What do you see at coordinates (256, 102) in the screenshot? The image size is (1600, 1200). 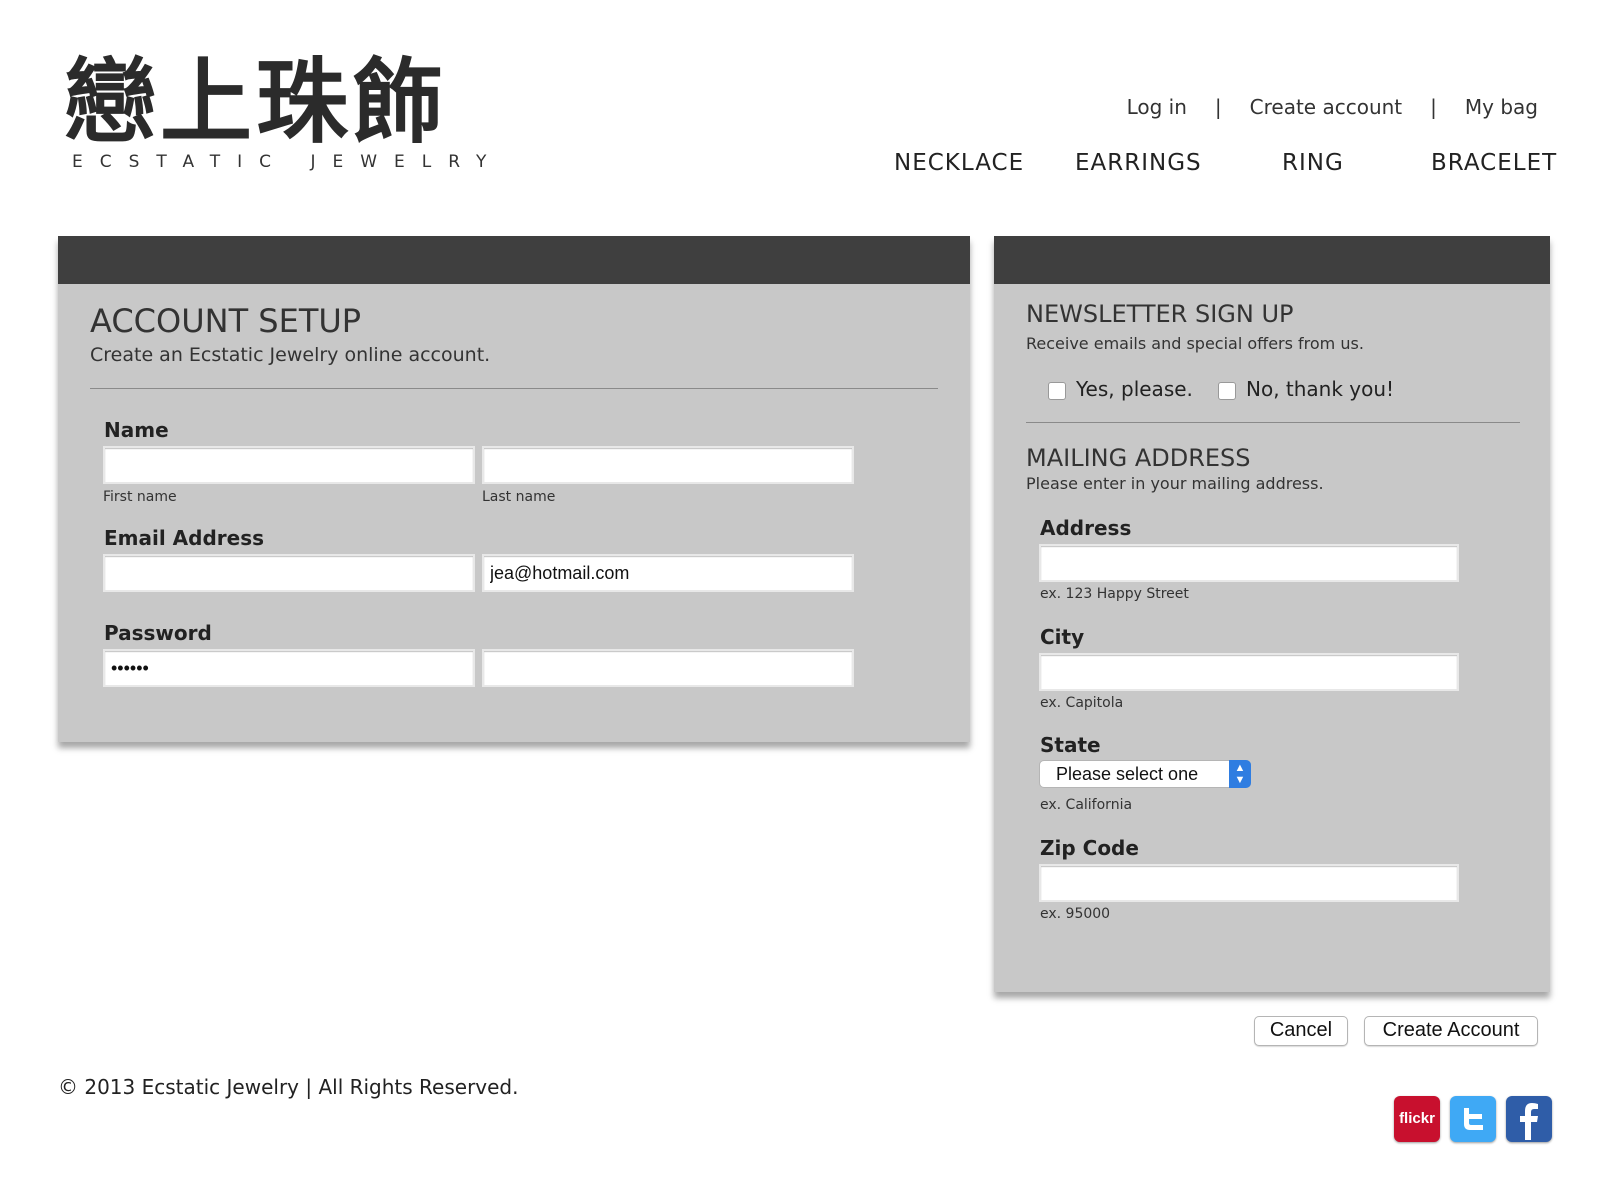 I see `logo-cjk-text: 戀上珠飾` at bounding box center [256, 102].